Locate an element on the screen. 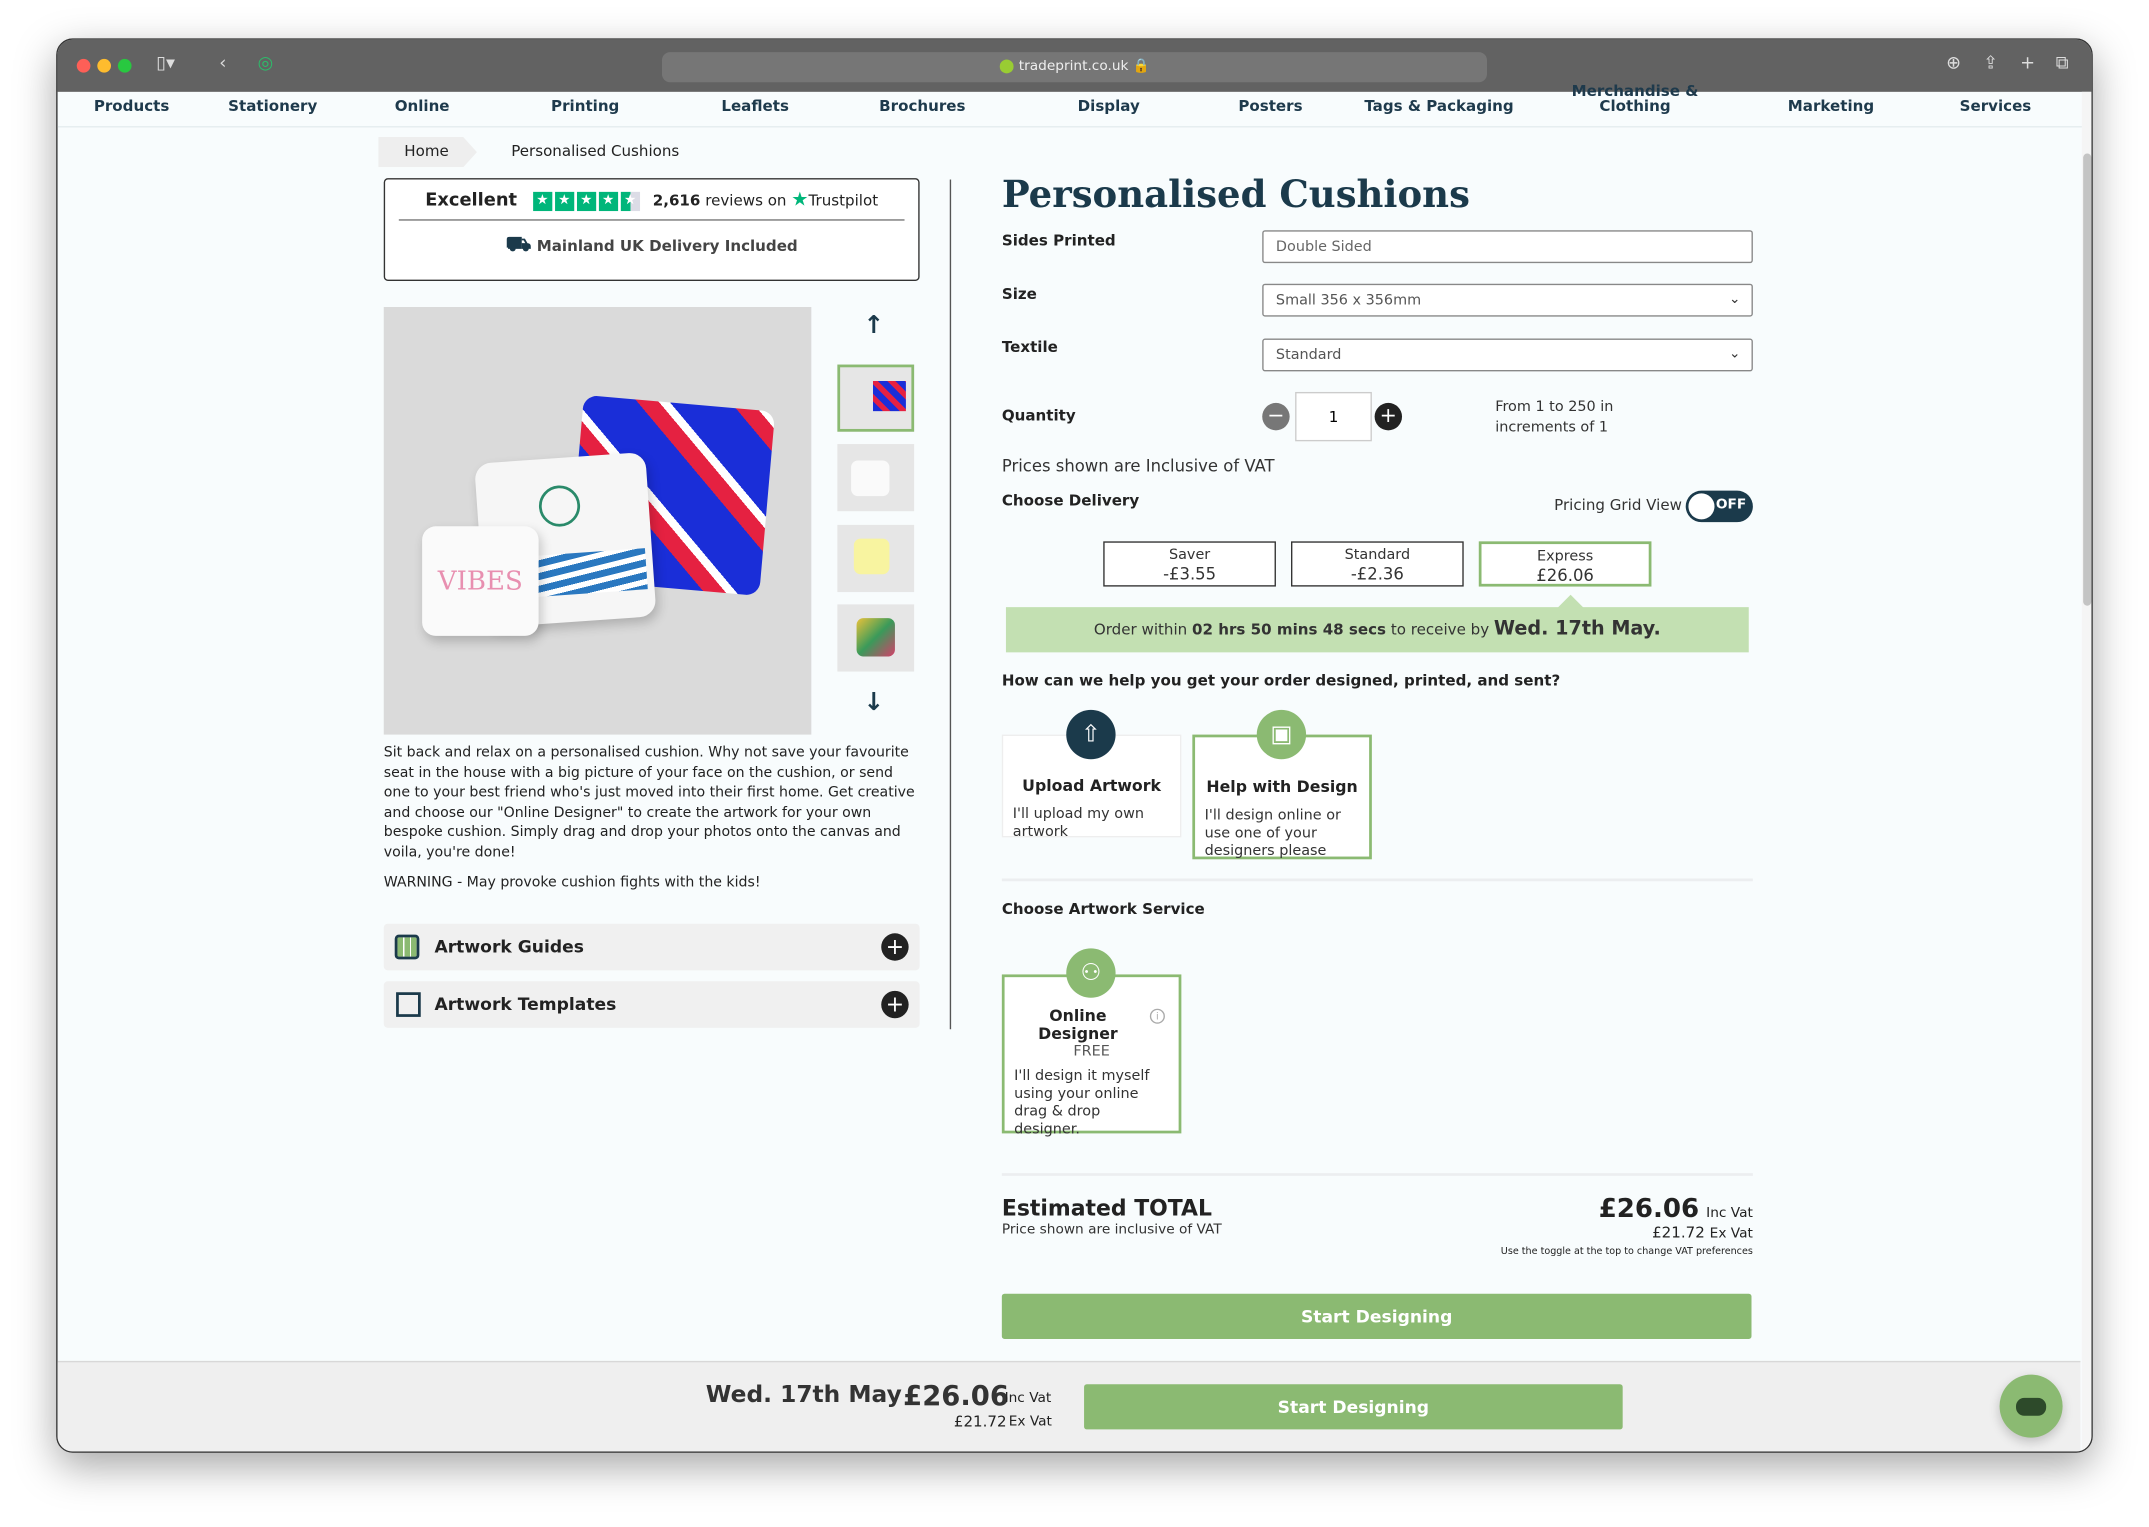  textile-label: Textile is located at coordinates (1029, 347).